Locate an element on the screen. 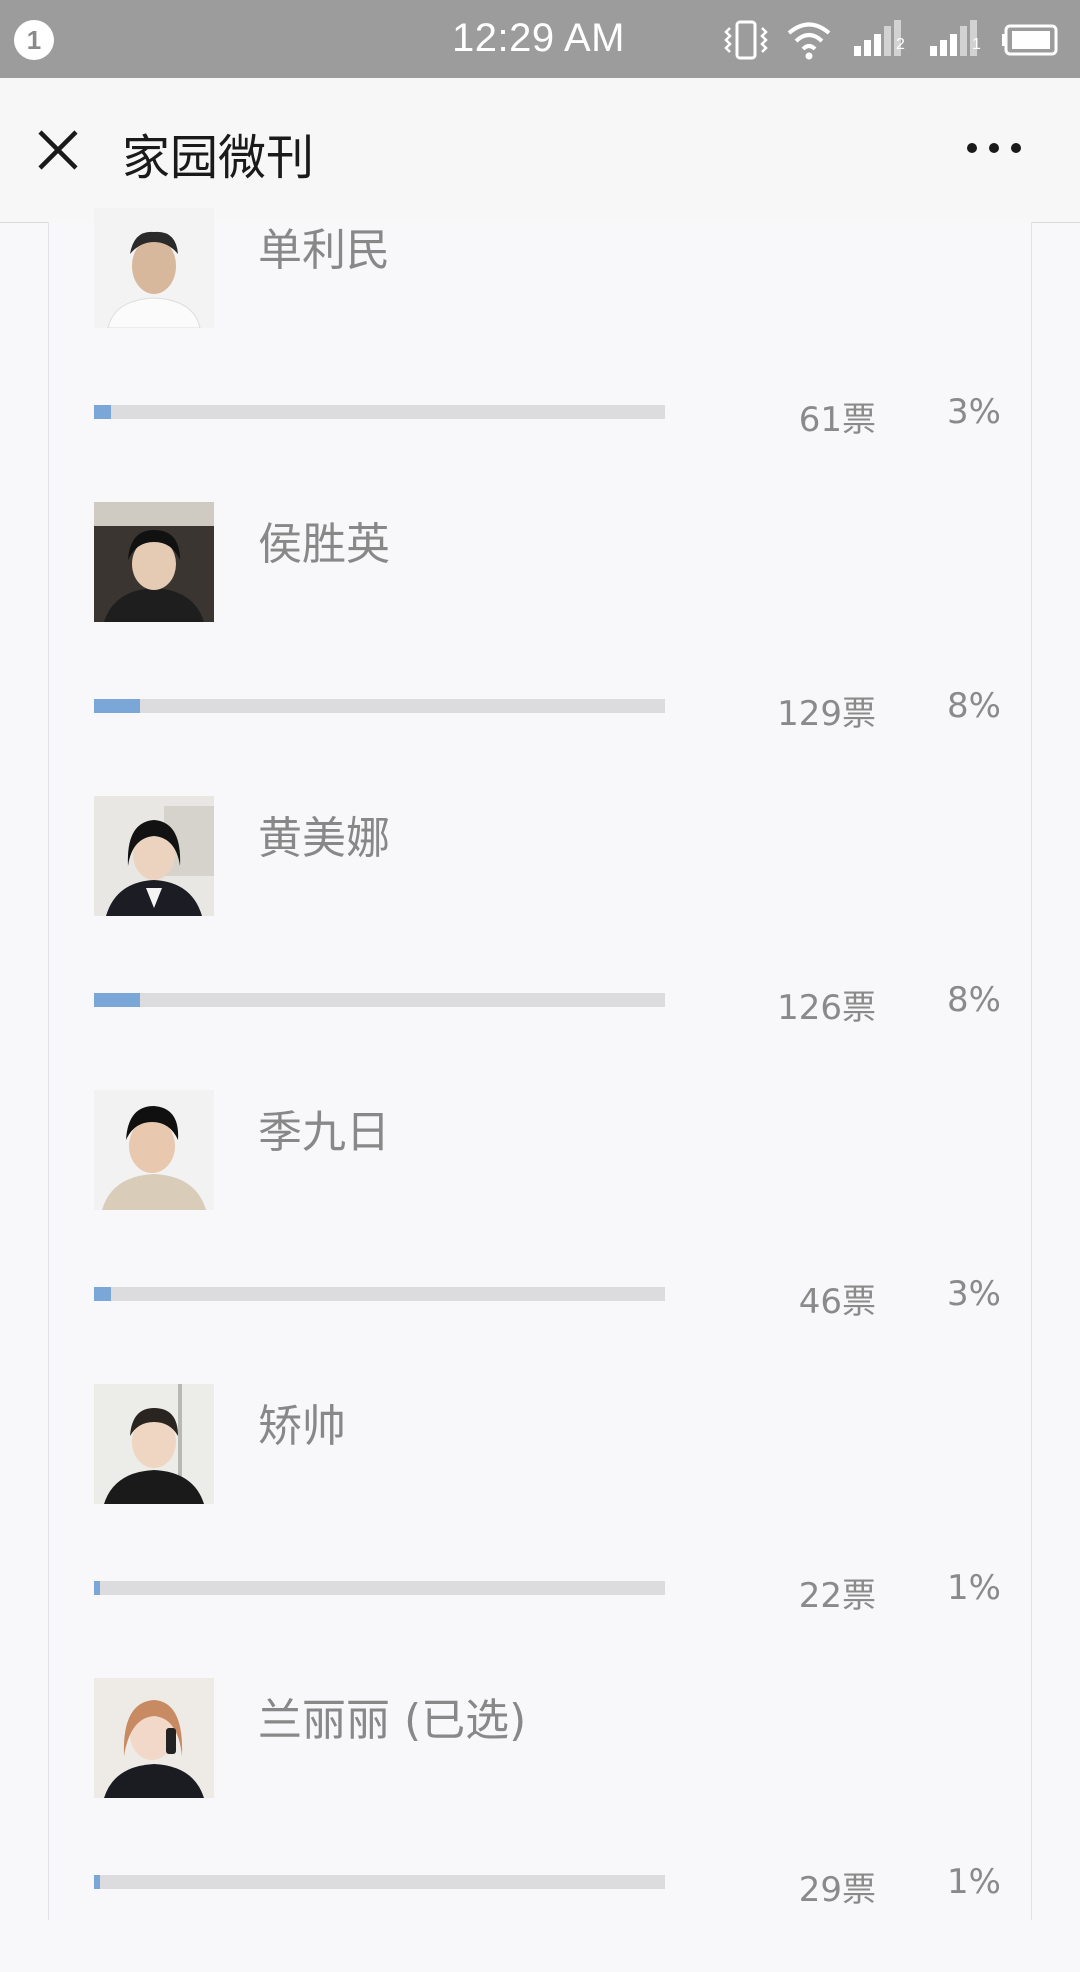 The image size is (1080, 1972). candidate-name: 单利民 is located at coordinates (324, 250).